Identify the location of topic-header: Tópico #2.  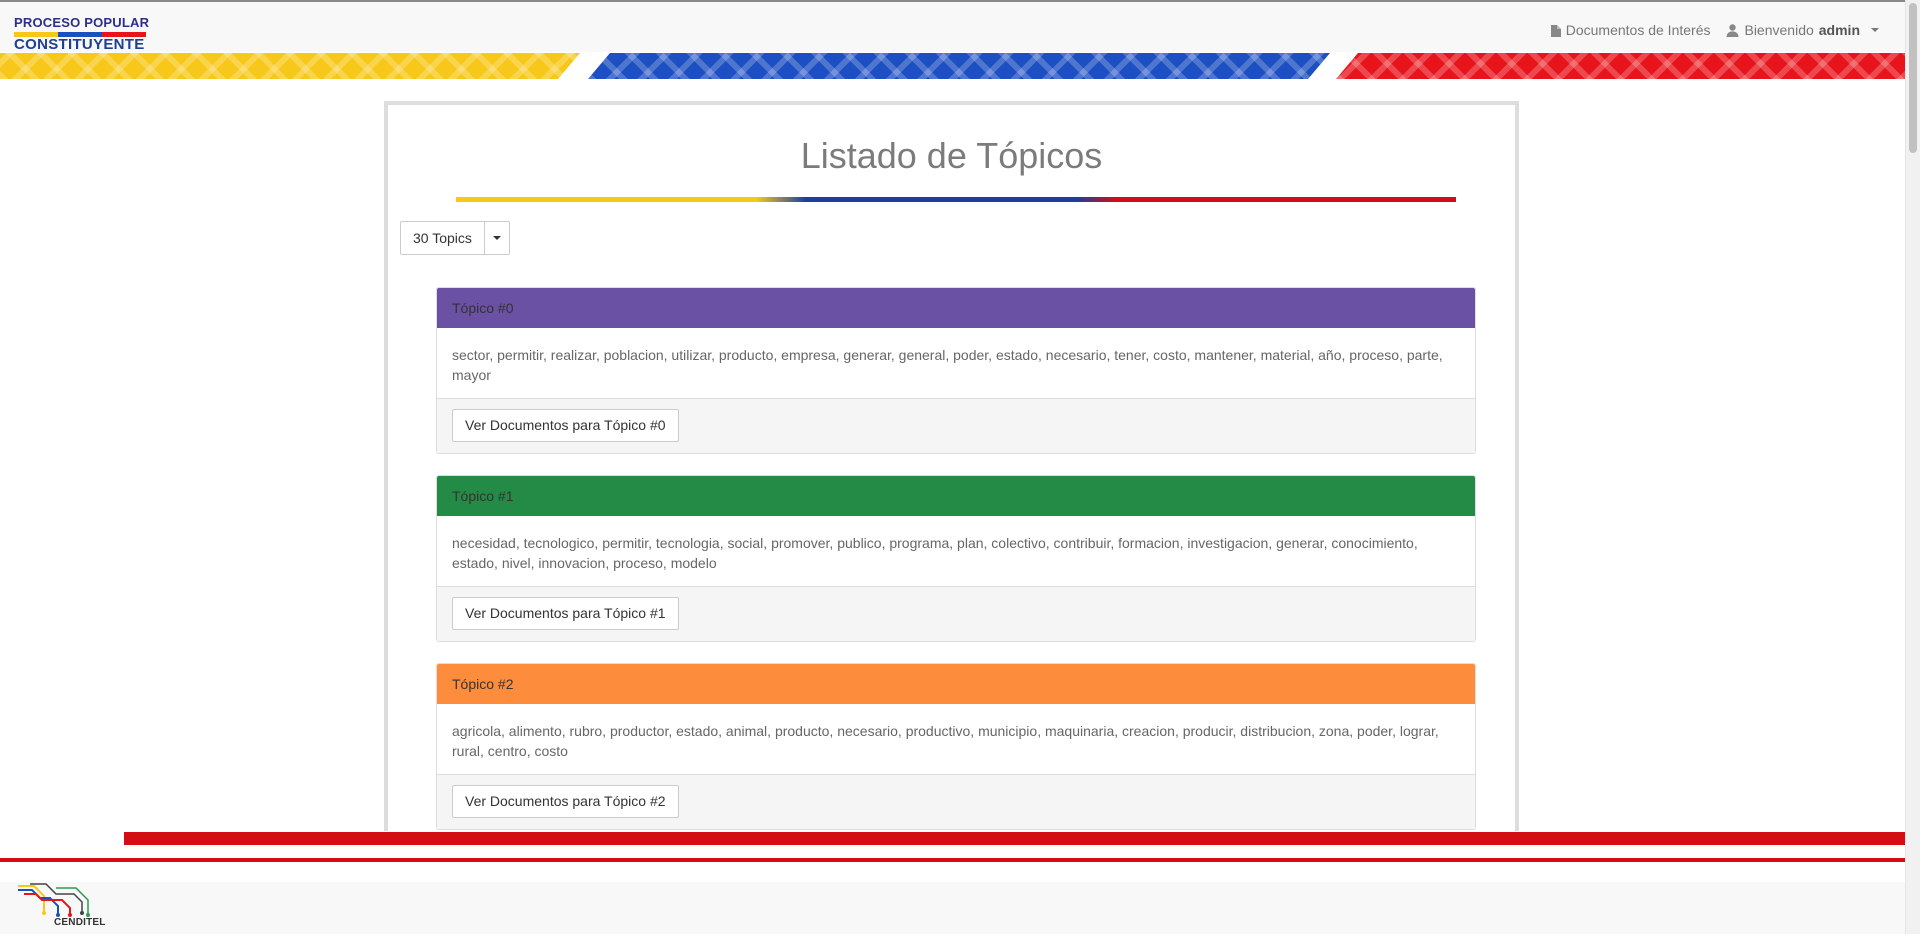
(956, 684).